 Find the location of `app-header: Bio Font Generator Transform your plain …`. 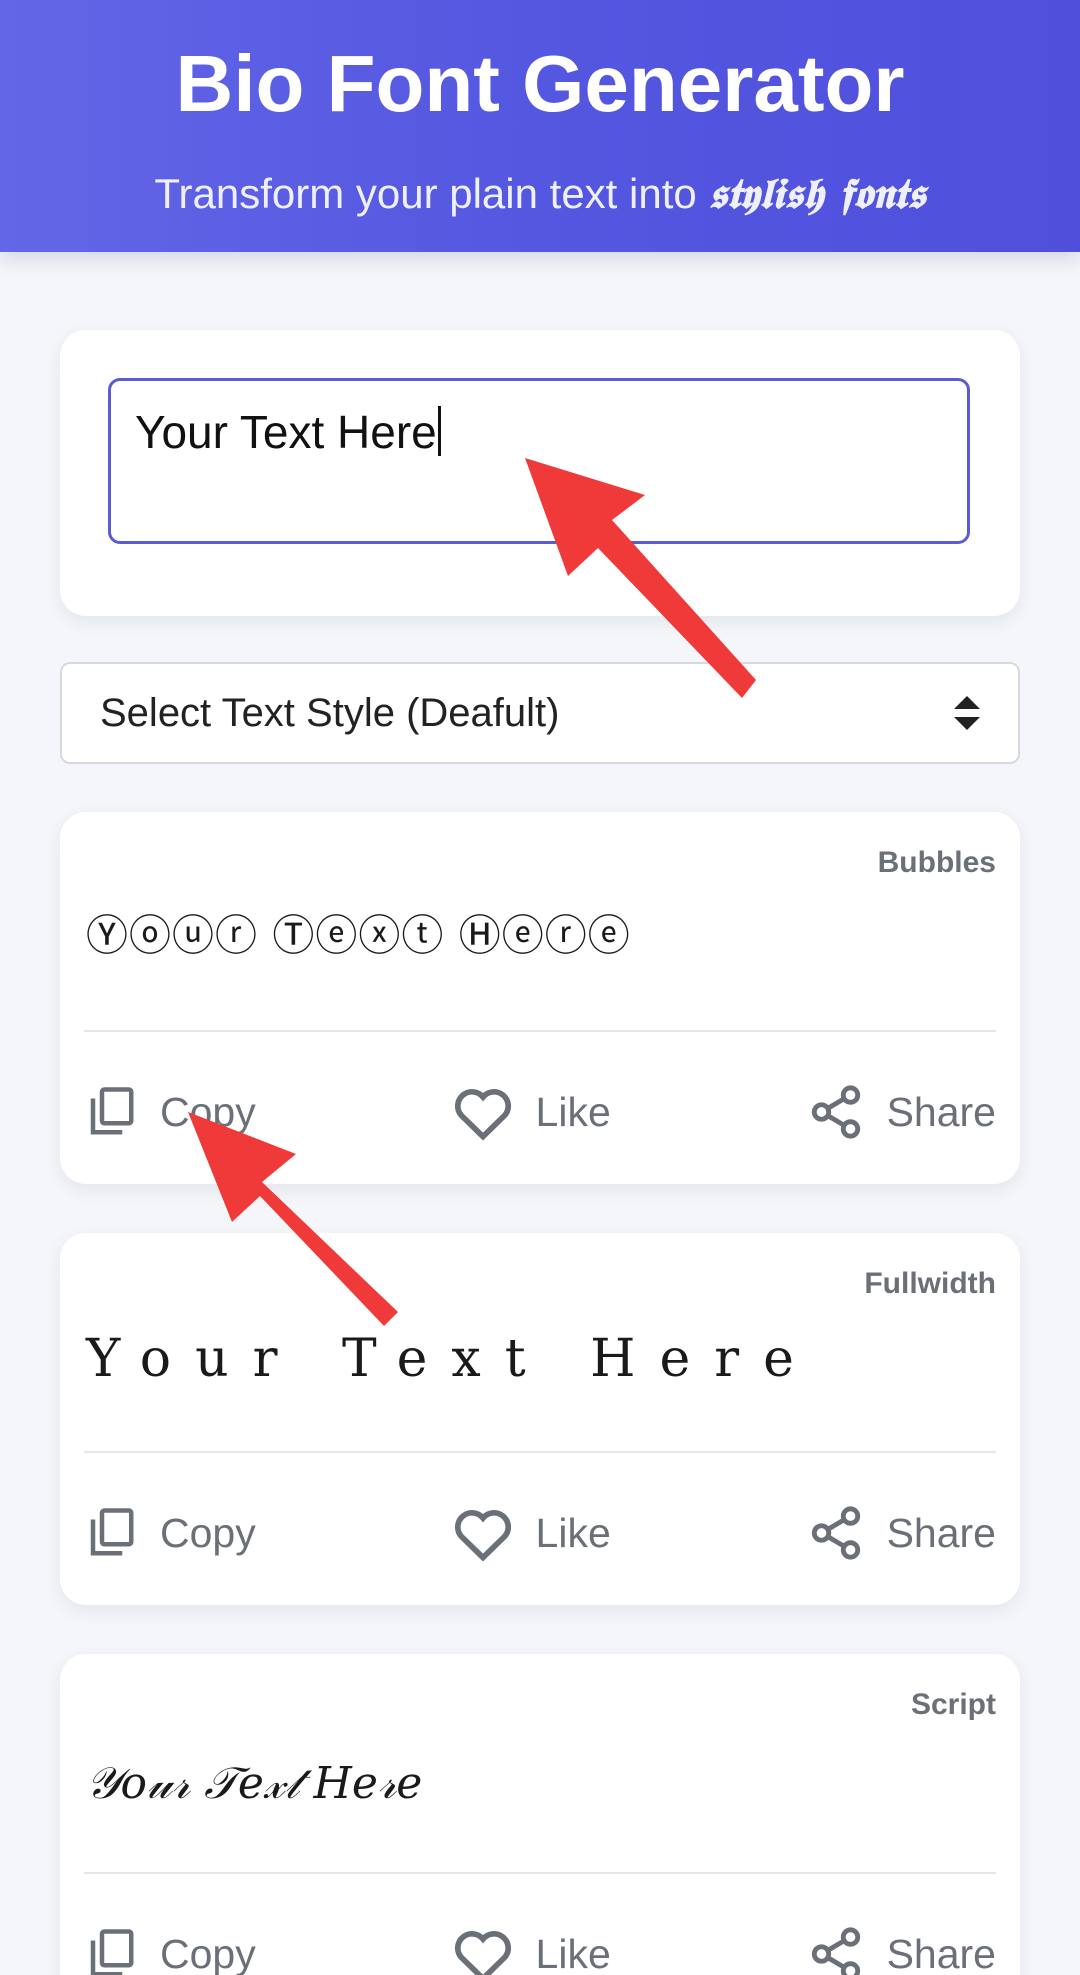

app-header: Bio Font Generator Transform your plain … is located at coordinates (540, 126).